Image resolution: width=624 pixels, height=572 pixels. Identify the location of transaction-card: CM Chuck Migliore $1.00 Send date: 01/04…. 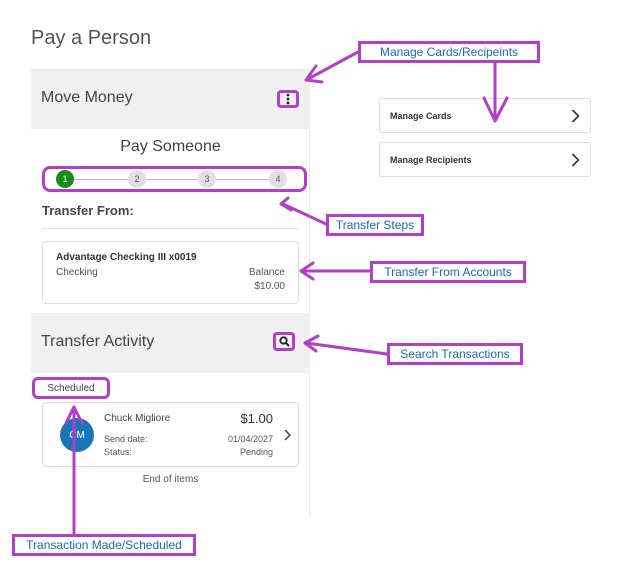
(170, 434).